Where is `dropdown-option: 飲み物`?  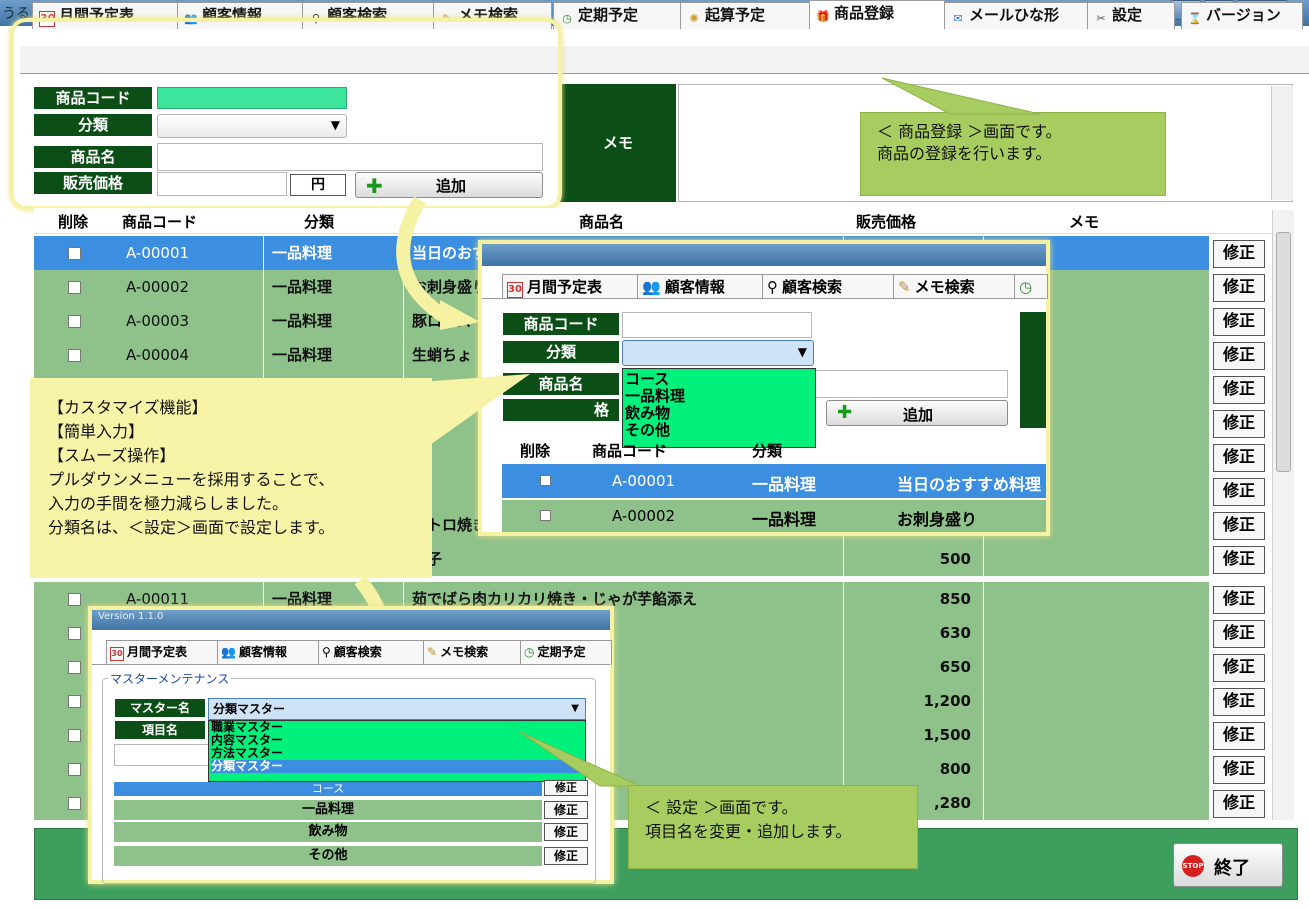
dropdown-option: 飲み物 is located at coordinates (720, 413).